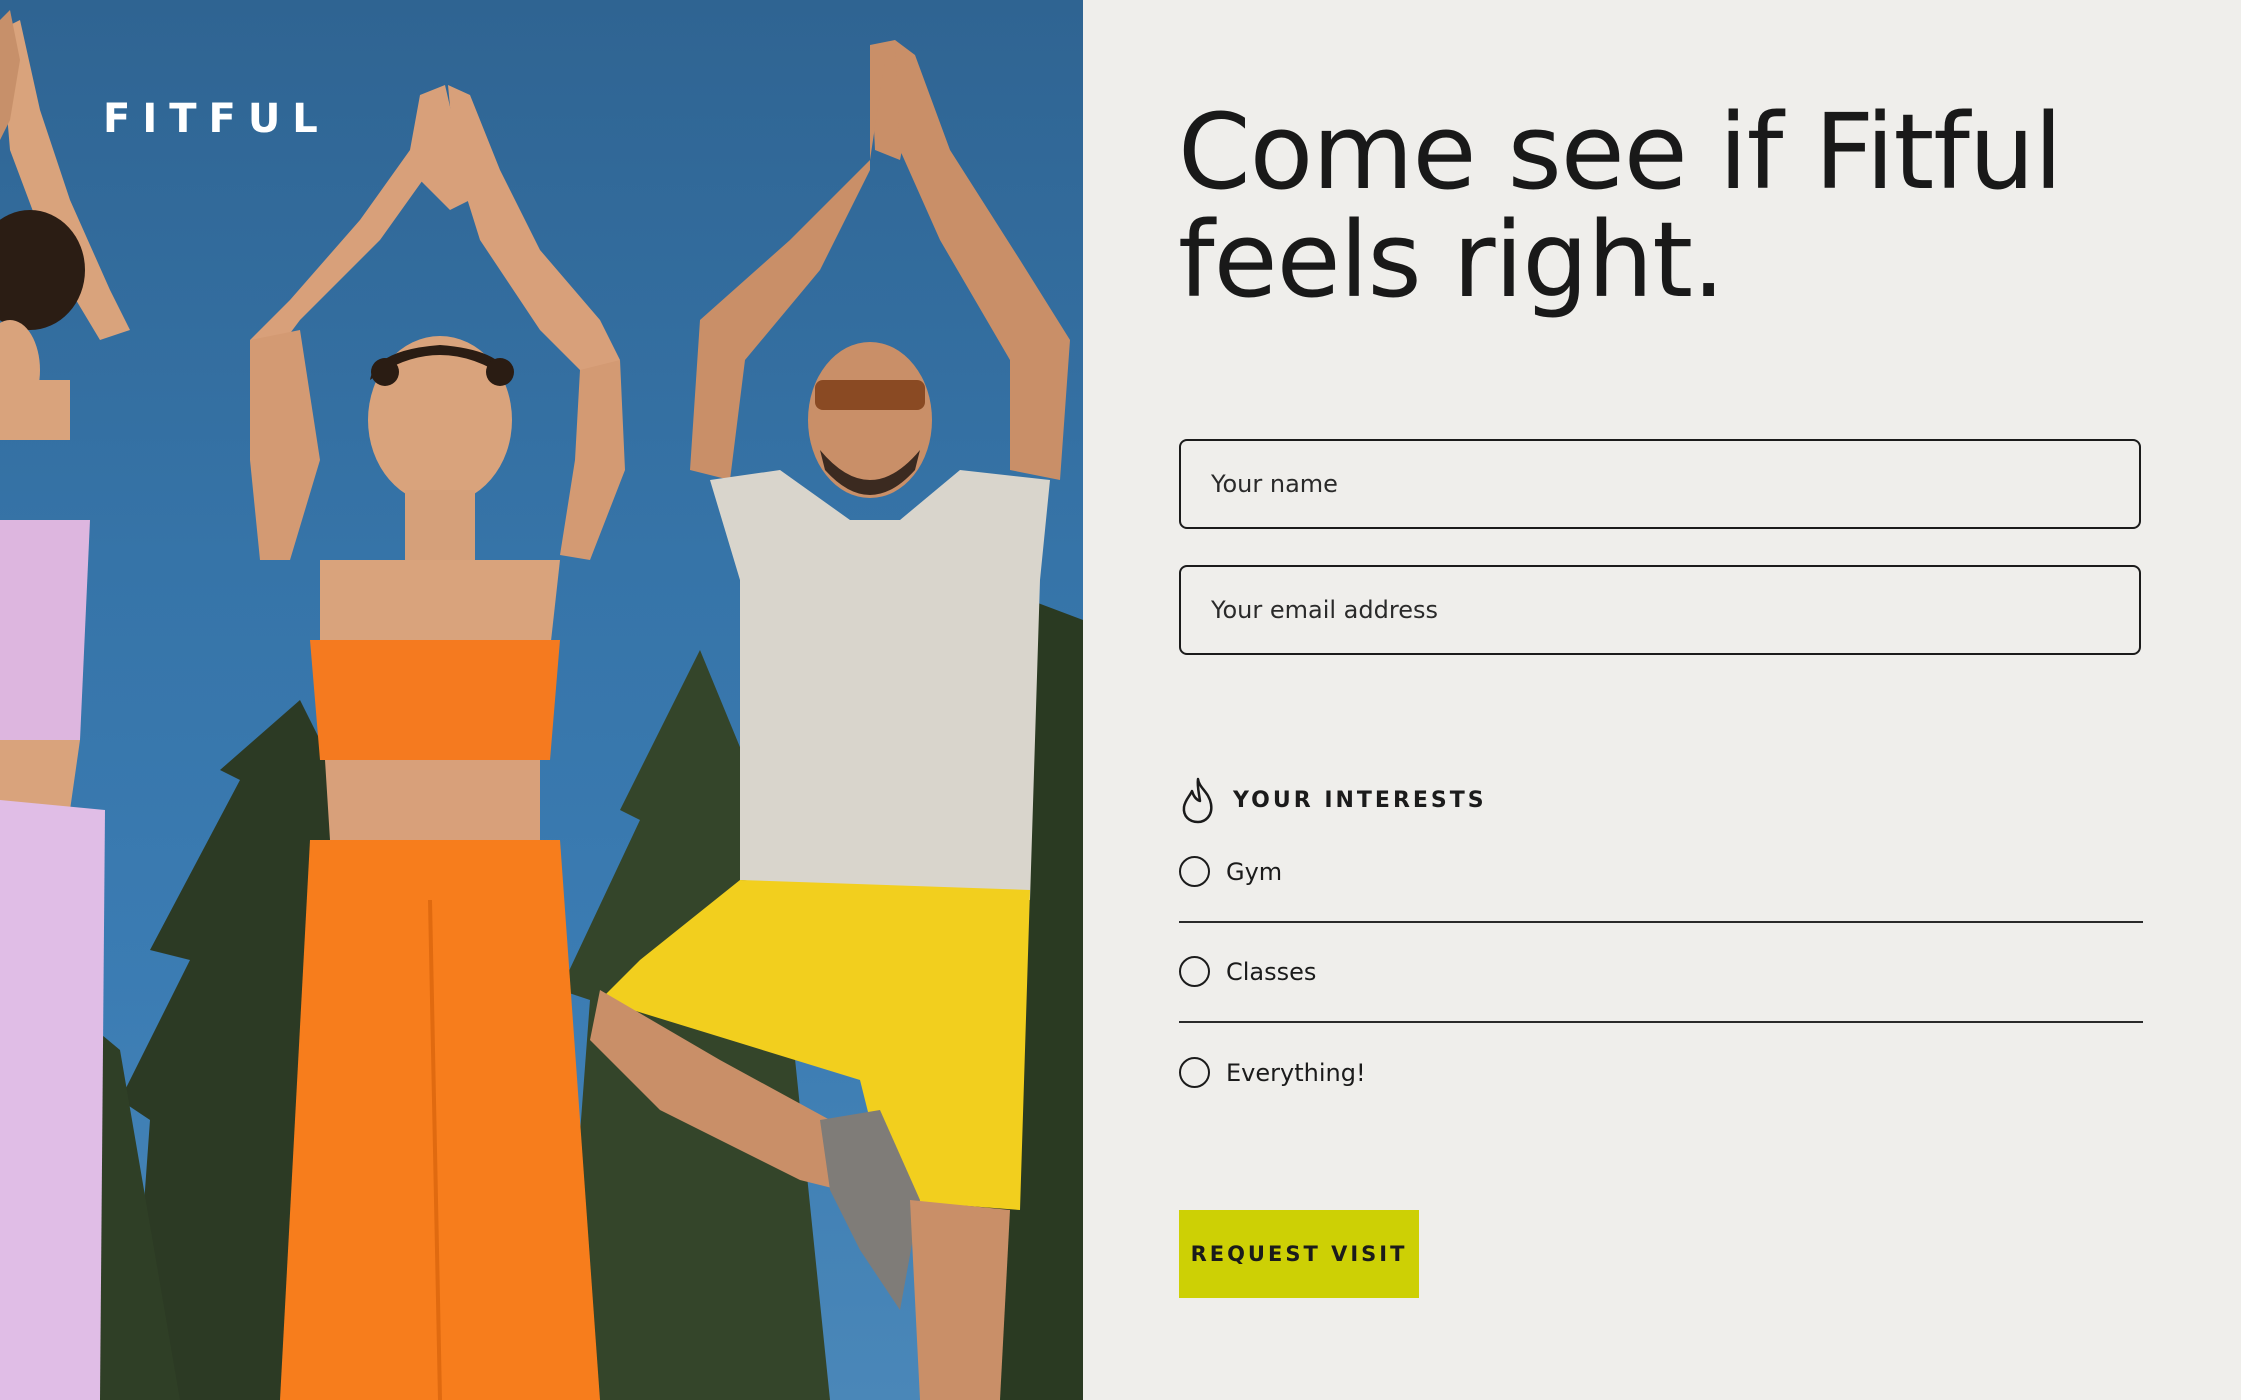 This screenshot has width=2241, height=1400. I want to click on headline-line-1: Come see if Fitful, so click(1620, 152).